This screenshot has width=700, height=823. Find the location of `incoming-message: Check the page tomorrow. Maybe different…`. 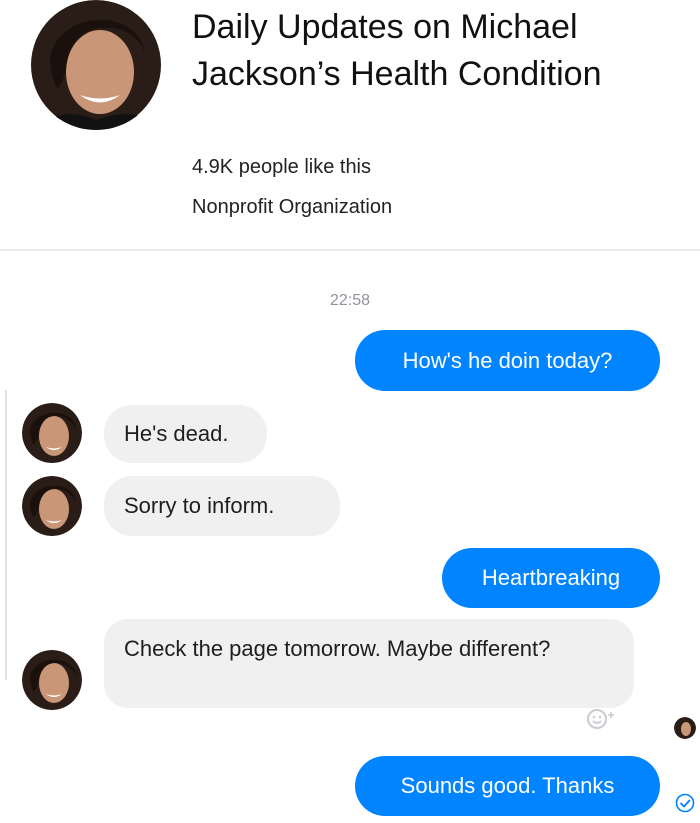

incoming-message: Check the page tomorrow. Maybe different… is located at coordinates (369, 663).